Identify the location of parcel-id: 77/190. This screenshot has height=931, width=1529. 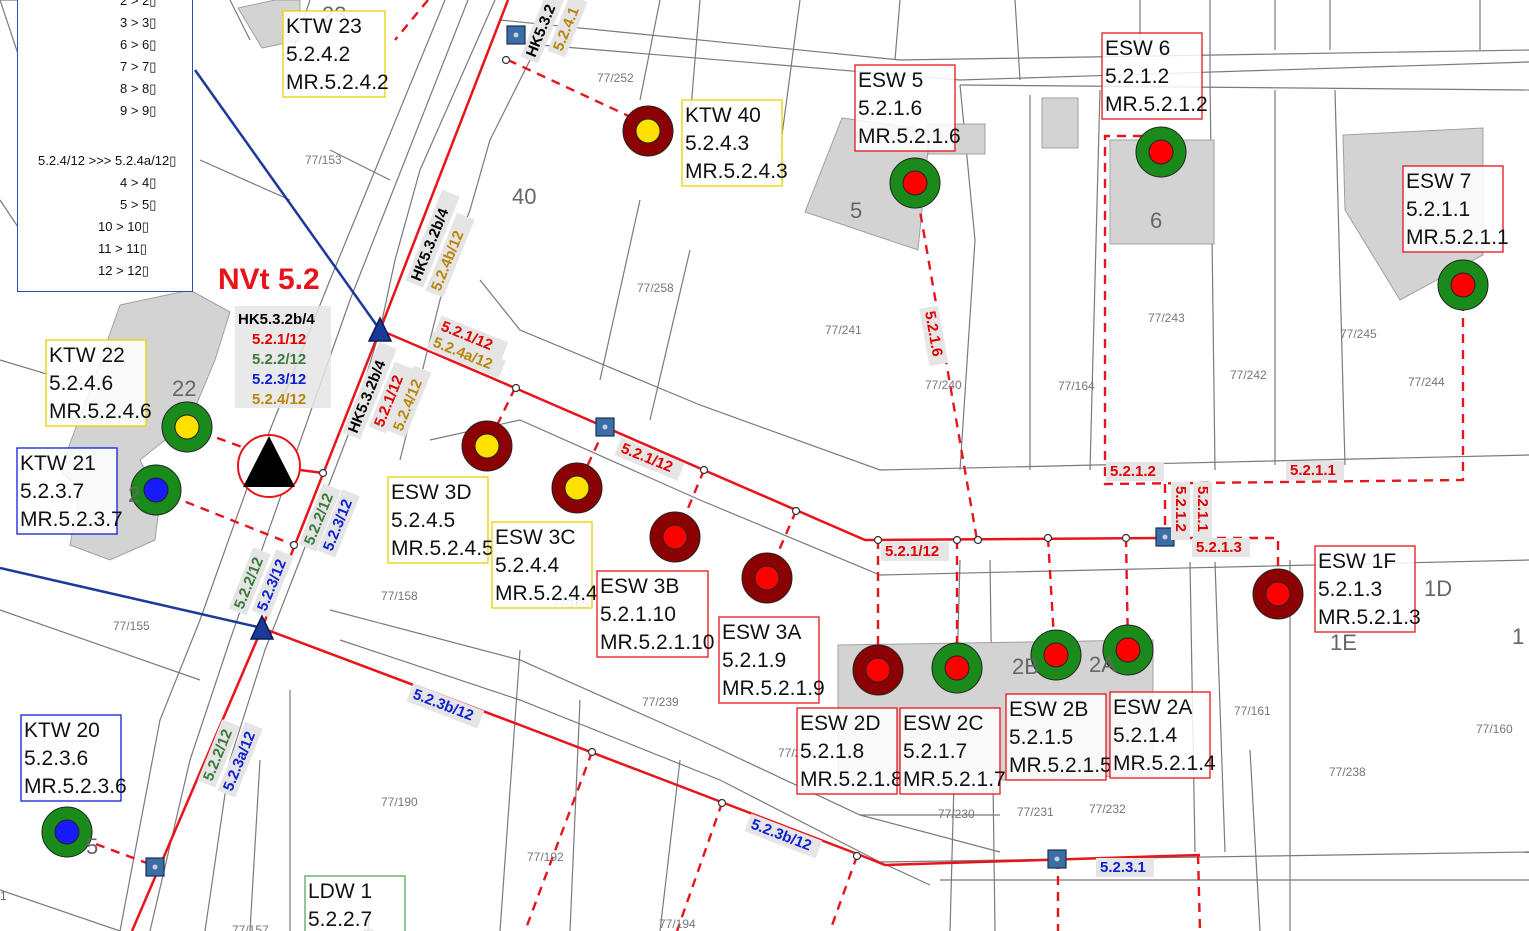
(399, 802).